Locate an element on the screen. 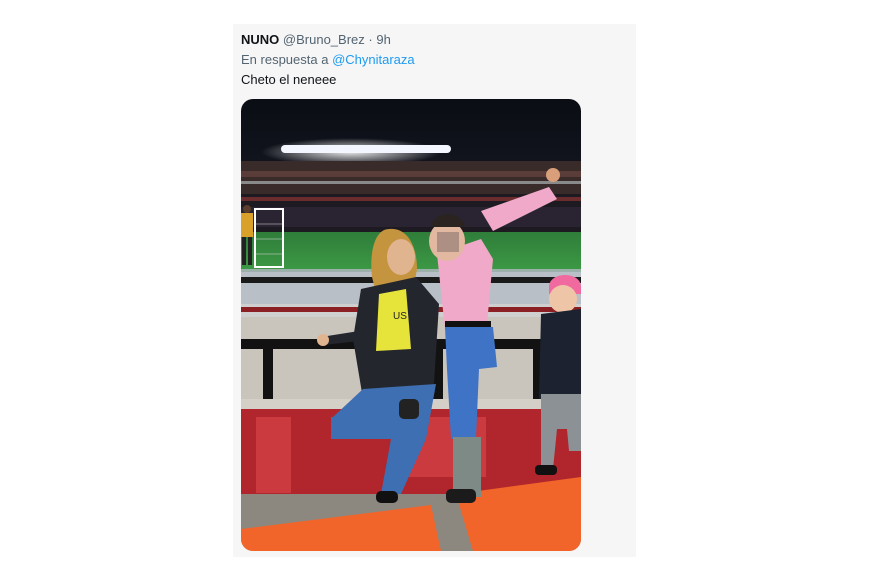 The image size is (870, 580). jersey-text: US is located at coordinates (400, 316).